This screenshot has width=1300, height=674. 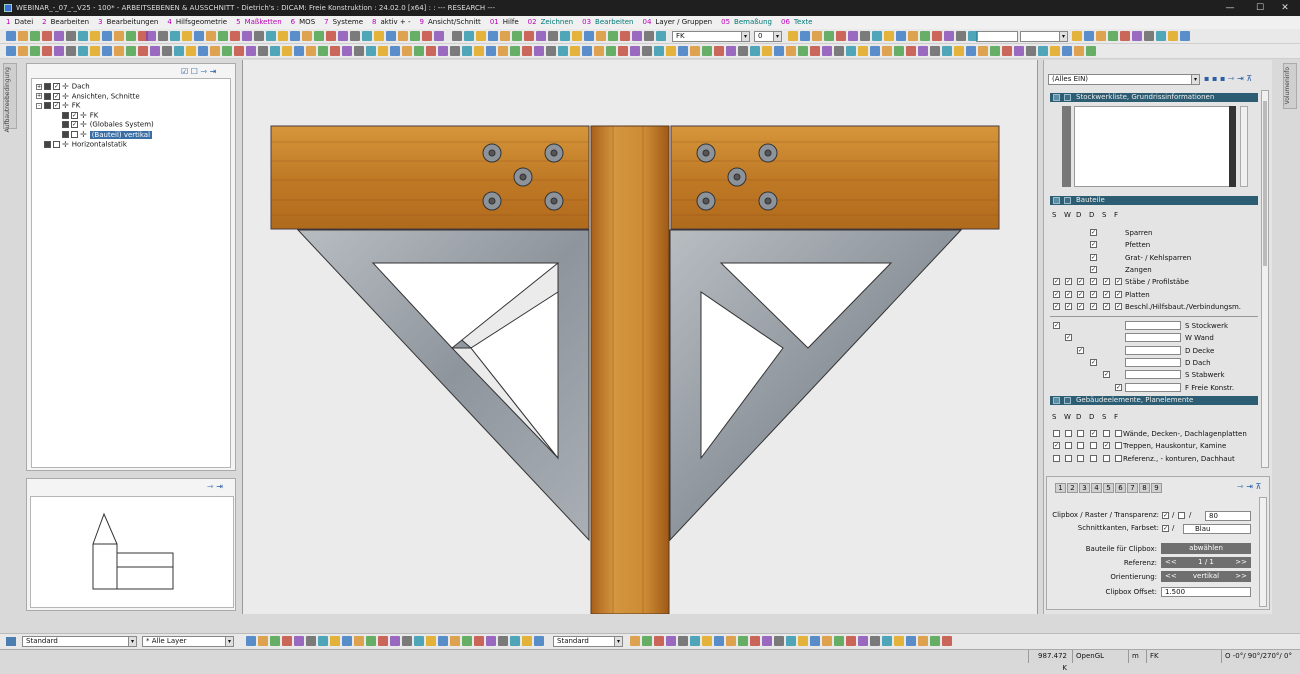 I want to click on layer-manager-icon, so click(x=11, y=641).